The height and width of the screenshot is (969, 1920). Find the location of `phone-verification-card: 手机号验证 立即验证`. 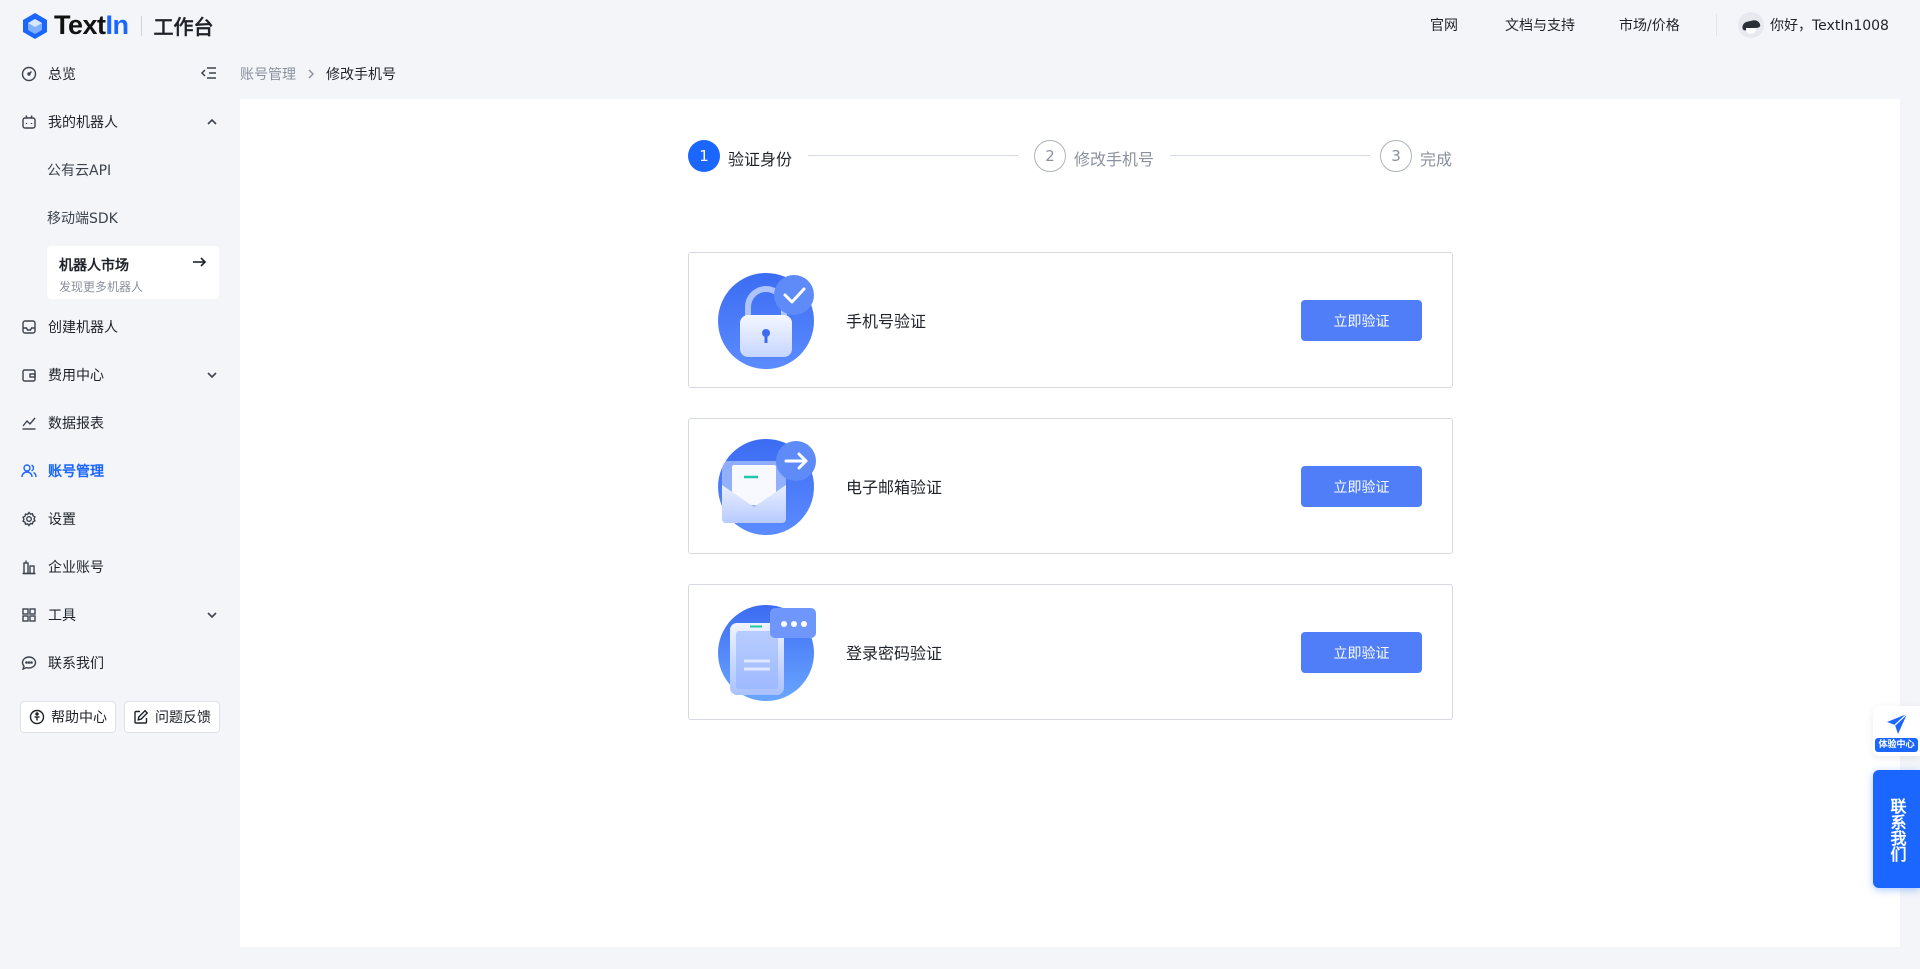

phone-verification-card: 手机号验证 立即验证 is located at coordinates (1070, 320).